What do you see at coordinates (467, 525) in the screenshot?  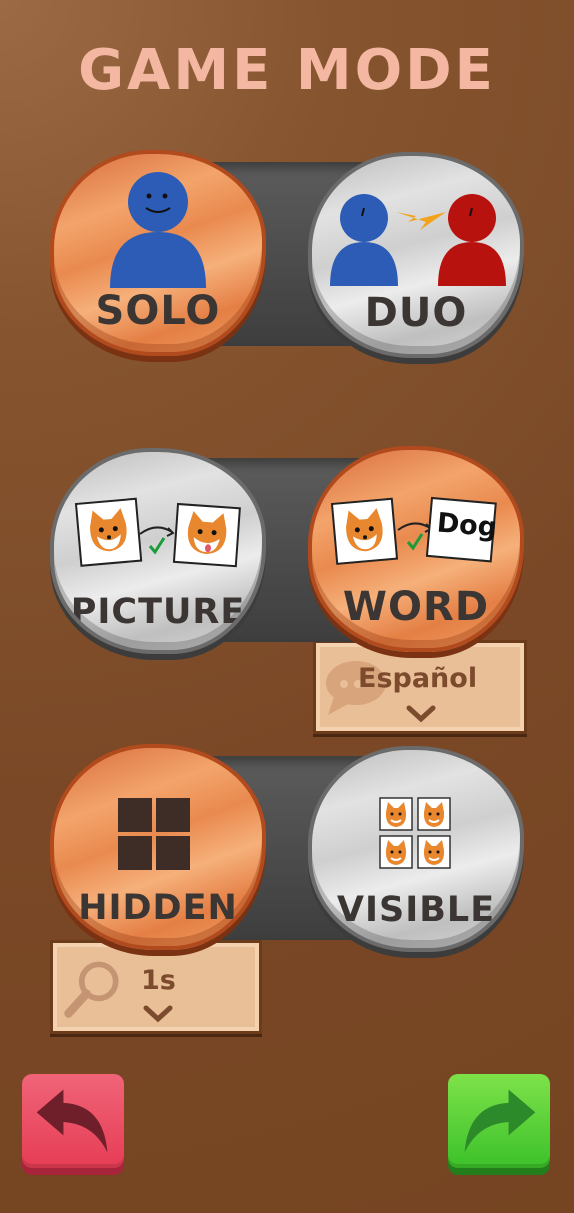 I see `word-card-text: Dog` at bounding box center [467, 525].